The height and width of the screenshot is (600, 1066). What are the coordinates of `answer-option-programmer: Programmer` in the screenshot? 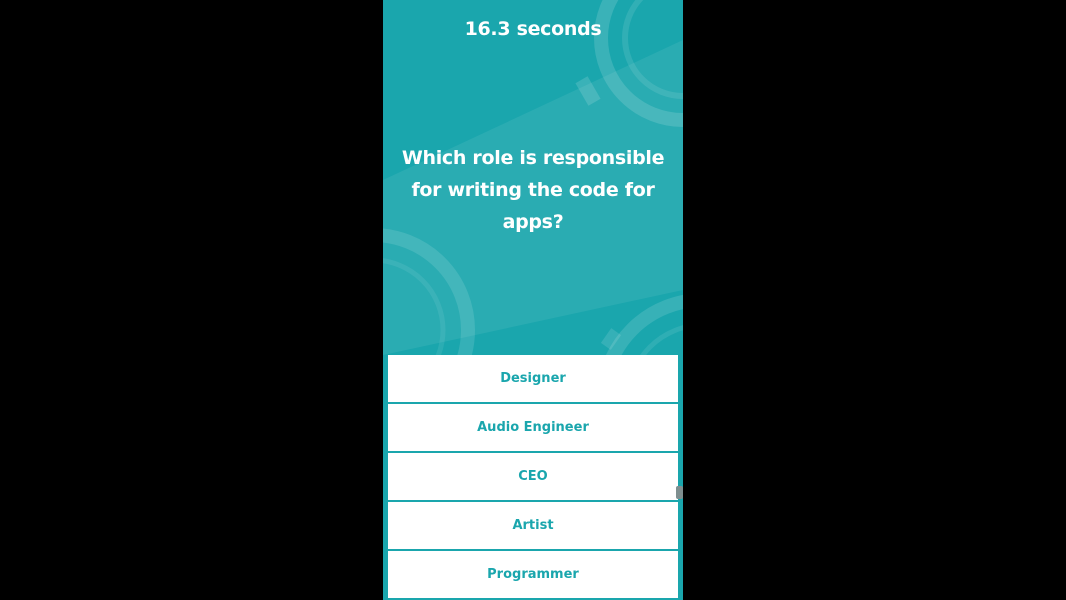 It's located at (533, 574).